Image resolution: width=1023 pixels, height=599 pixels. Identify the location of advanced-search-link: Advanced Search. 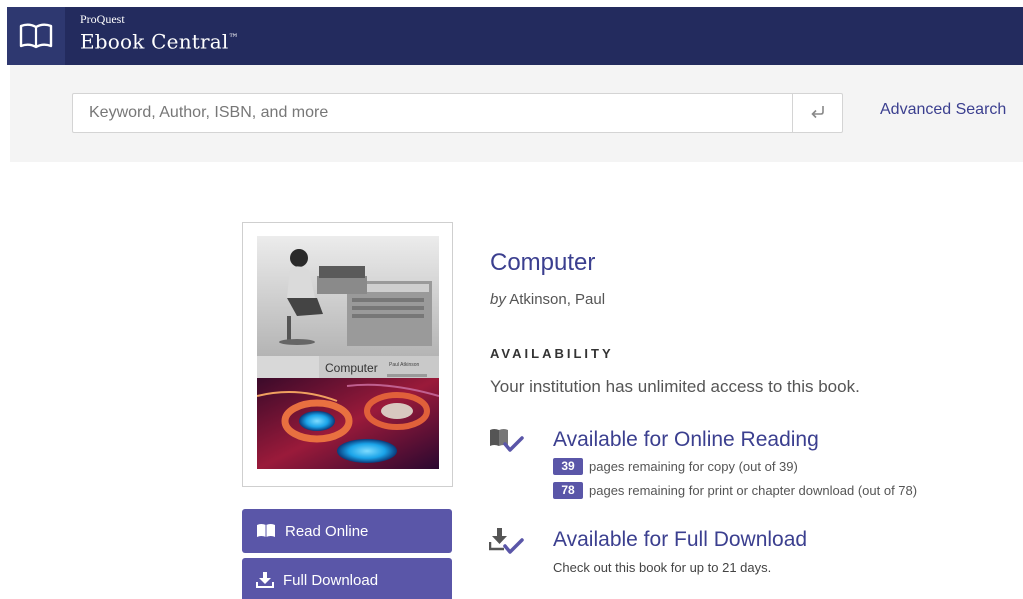
(943, 110).